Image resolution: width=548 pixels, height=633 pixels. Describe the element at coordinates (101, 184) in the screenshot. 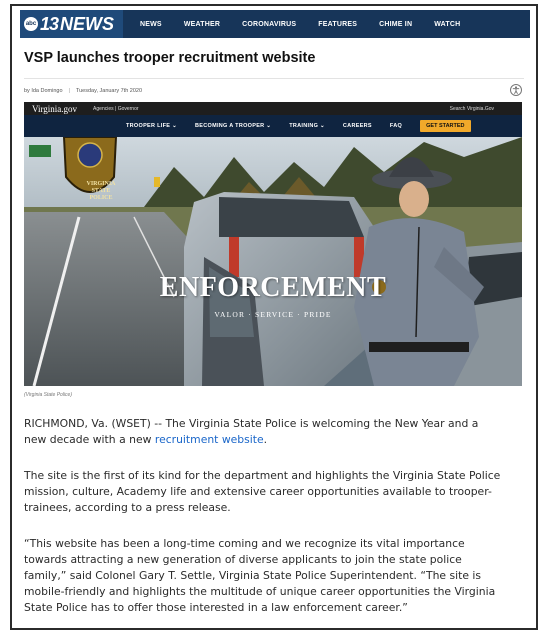

I see `badge-line-1: VIRGINIA` at that location.